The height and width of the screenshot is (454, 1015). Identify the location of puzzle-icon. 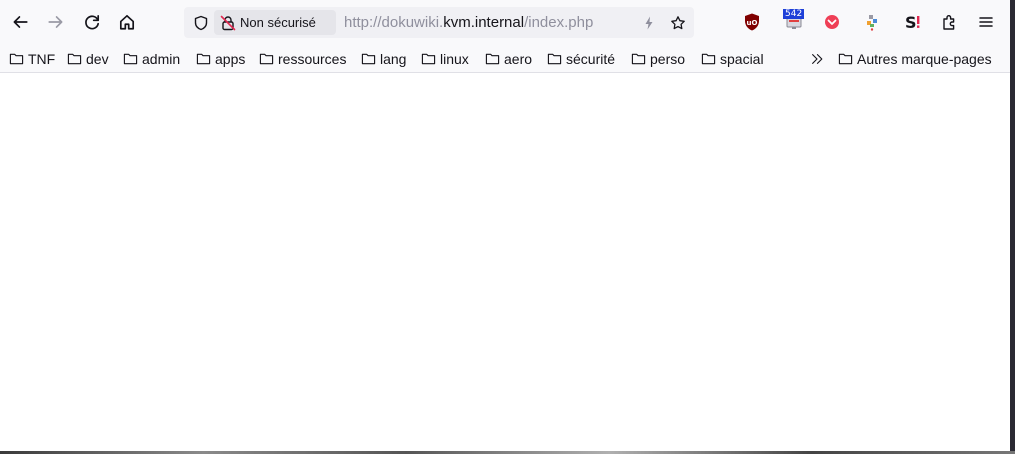
(949, 22).